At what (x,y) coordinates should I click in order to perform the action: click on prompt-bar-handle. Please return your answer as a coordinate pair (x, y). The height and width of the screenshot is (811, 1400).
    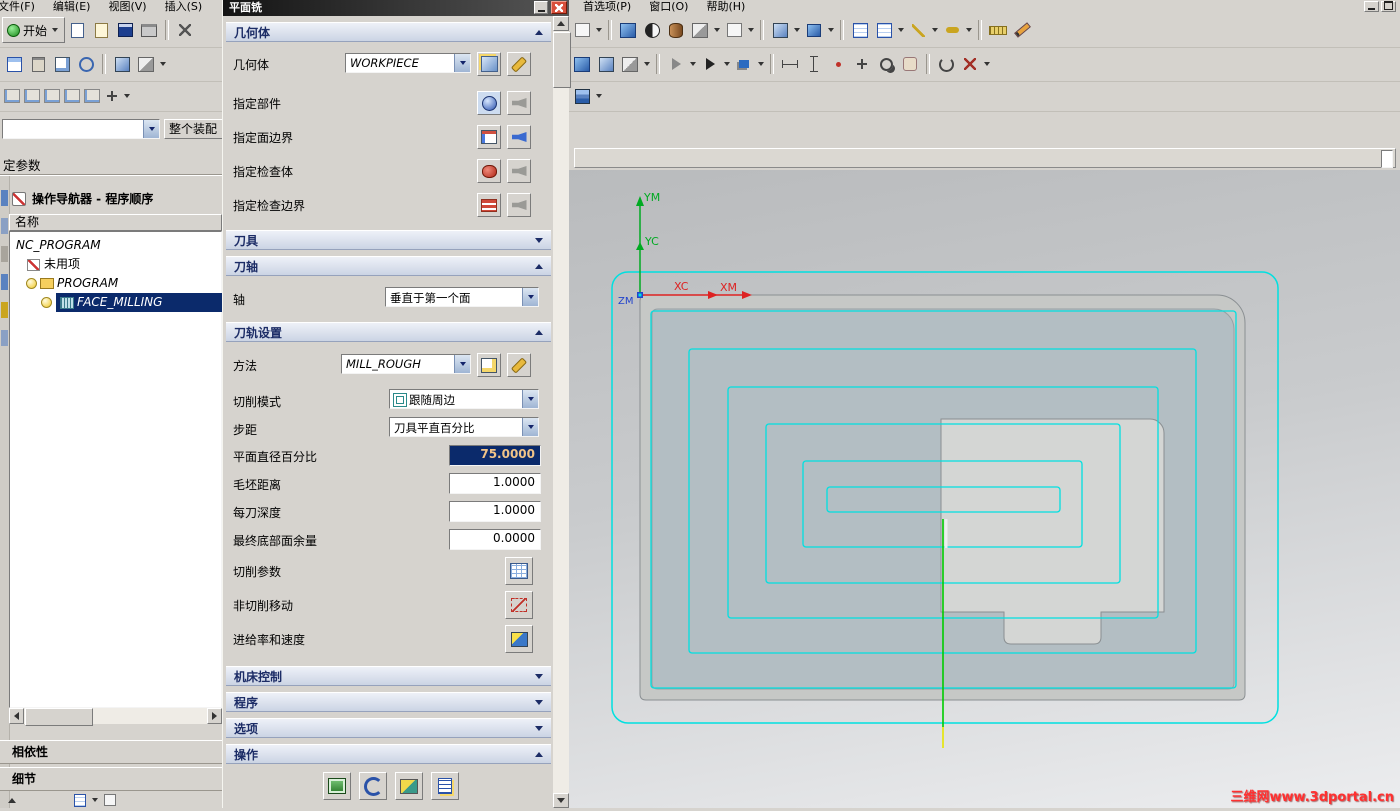
    Looking at the image, I should click on (1387, 159).